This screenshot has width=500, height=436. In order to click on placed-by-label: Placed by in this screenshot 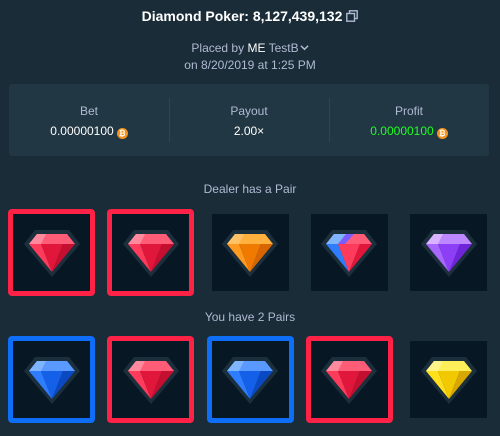, I will do `click(218, 48)`.